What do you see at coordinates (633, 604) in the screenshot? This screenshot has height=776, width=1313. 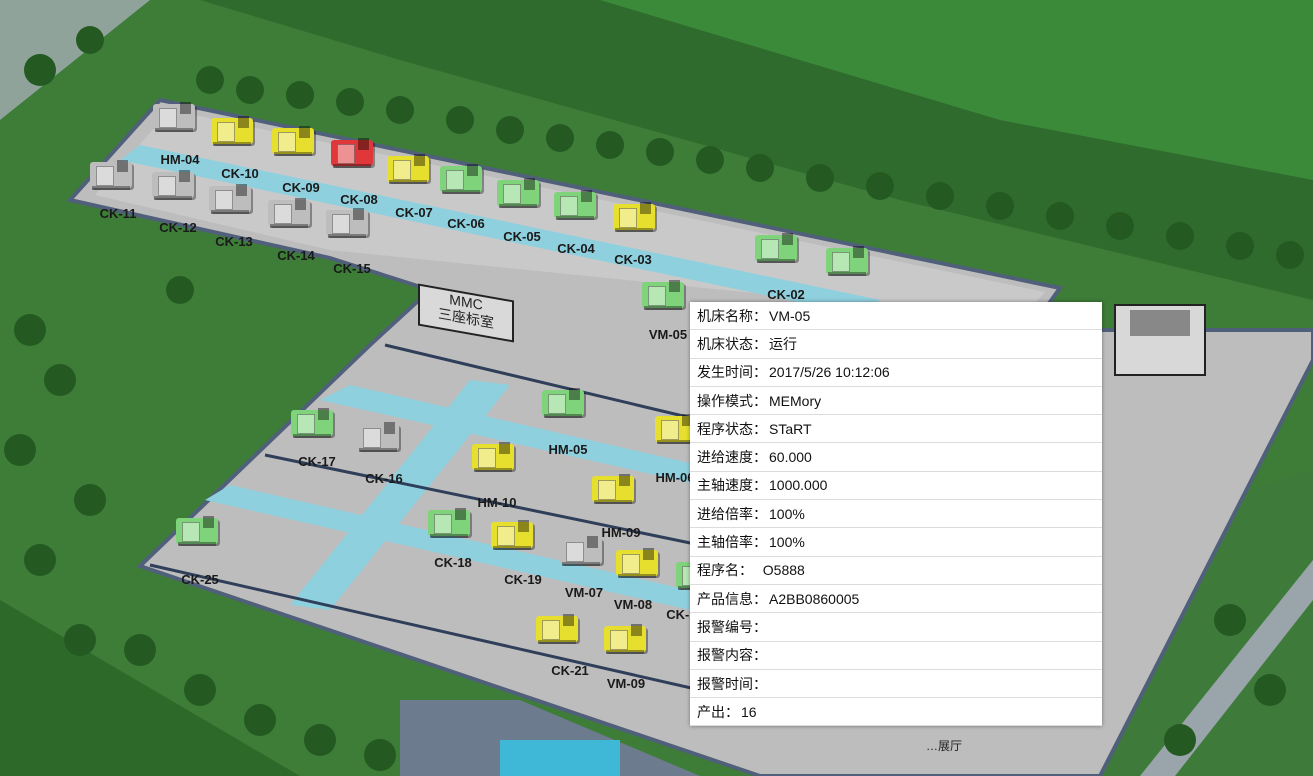 I see `machine-label: VM-08` at bounding box center [633, 604].